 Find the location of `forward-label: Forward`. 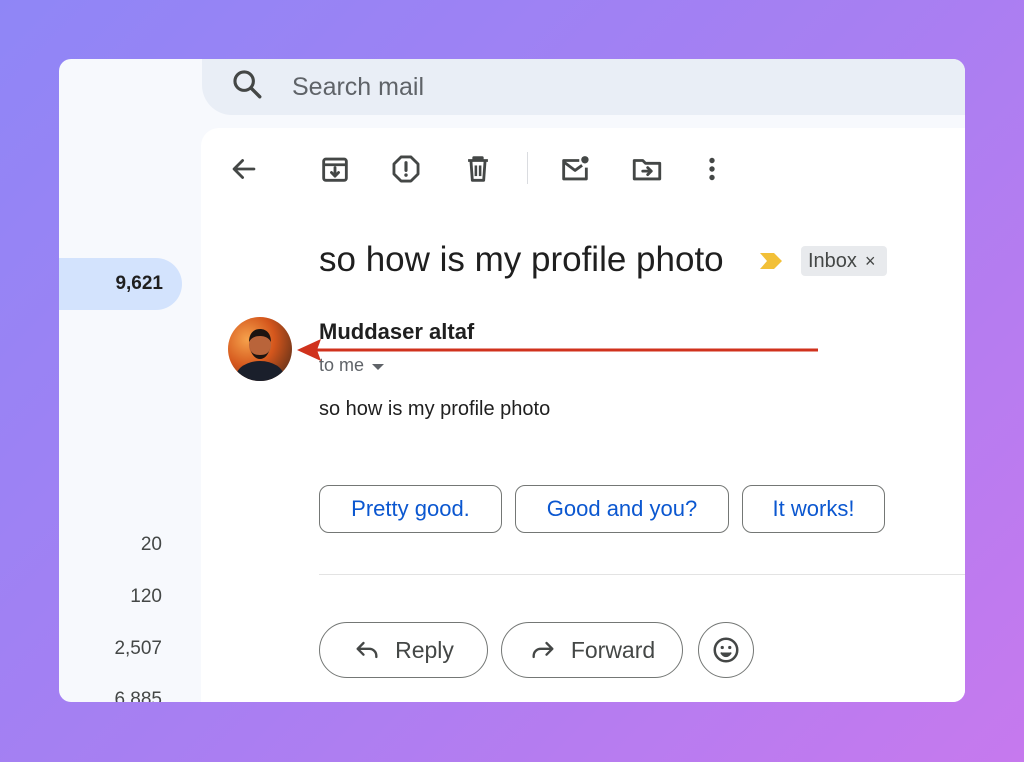

forward-label: Forward is located at coordinates (613, 649).